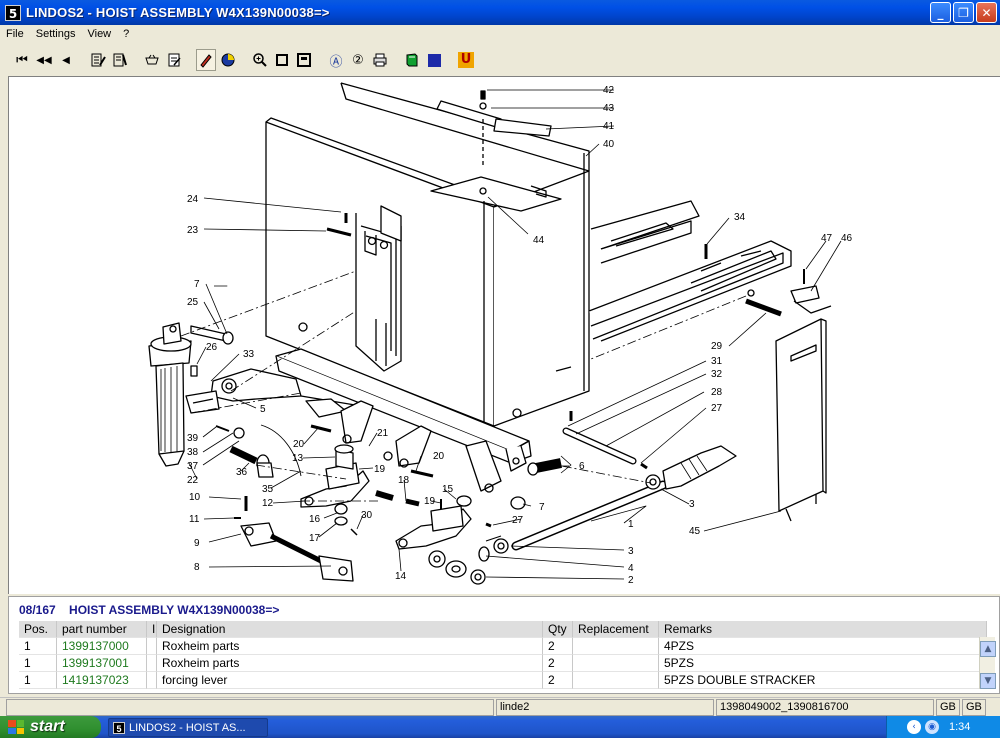  Describe the element at coordinates (193, 302) in the screenshot. I see `callout-25: 25` at that location.